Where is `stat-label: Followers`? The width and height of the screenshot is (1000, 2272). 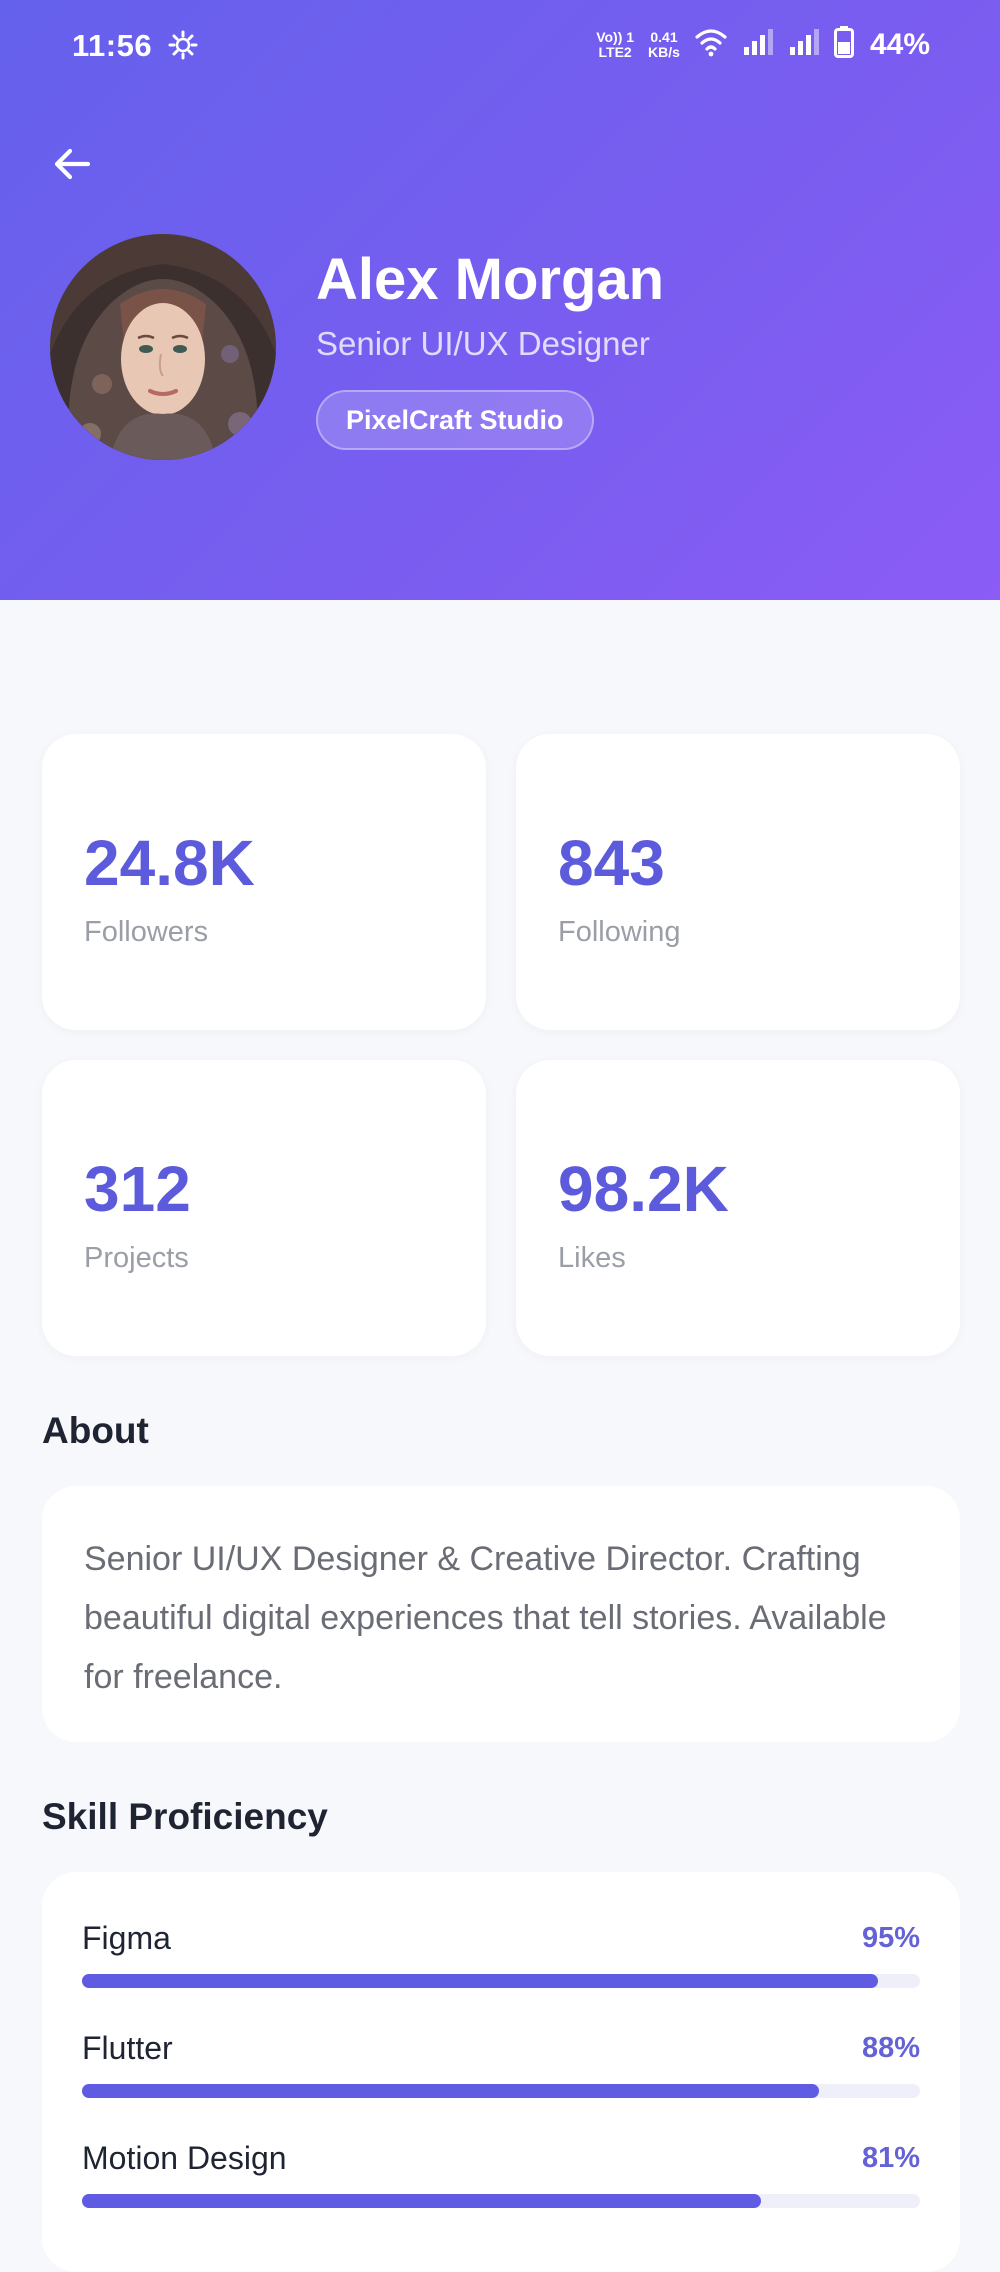
stat-label: Followers is located at coordinates (146, 932).